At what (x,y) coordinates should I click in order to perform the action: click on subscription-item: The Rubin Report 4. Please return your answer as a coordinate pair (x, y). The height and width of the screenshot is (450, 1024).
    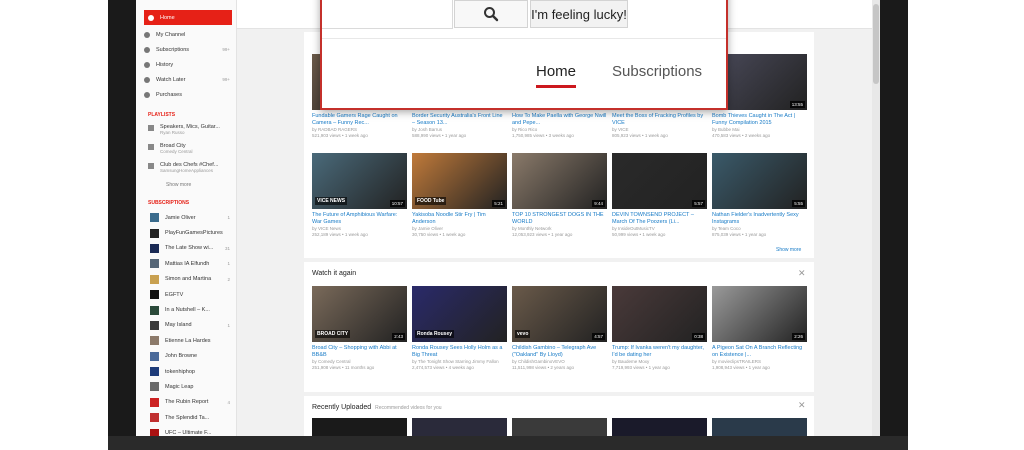
    Looking at the image, I should click on (186, 402).